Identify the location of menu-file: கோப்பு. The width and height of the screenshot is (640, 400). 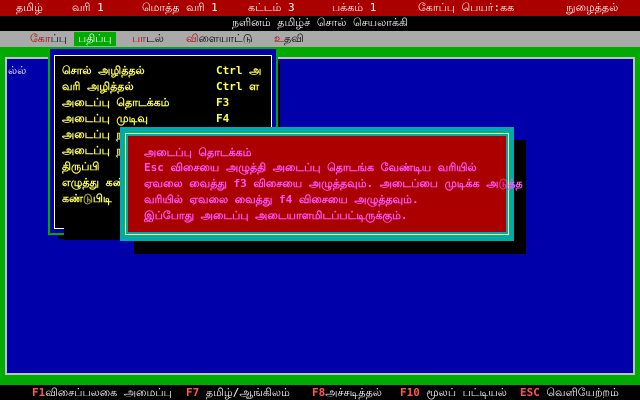
(48, 39).